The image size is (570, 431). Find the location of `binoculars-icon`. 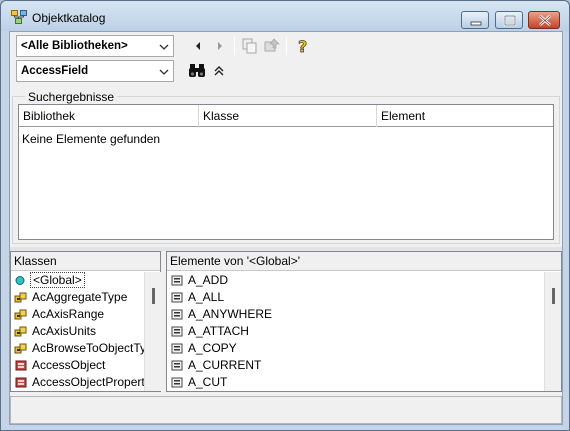

binoculars-icon is located at coordinates (197, 71).